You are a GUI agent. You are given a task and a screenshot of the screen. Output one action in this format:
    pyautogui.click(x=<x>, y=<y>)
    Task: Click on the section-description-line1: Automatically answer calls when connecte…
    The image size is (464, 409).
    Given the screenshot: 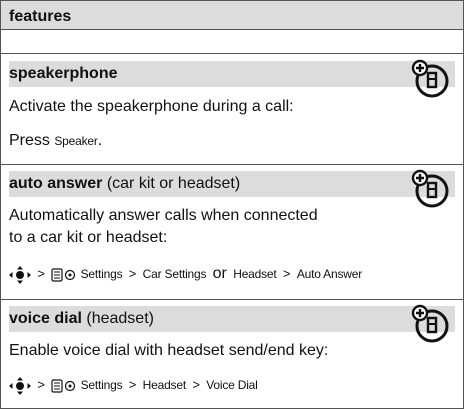 What is the action you would take?
    pyautogui.click(x=163, y=215)
    